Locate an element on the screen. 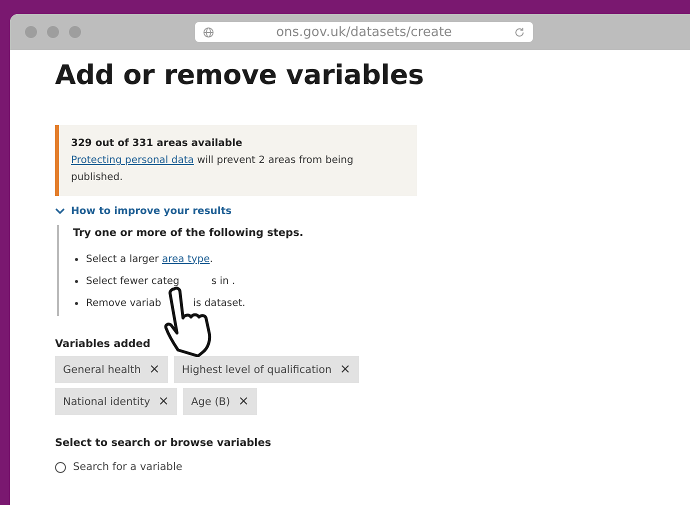  globe-icon is located at coordinates (208, 32).